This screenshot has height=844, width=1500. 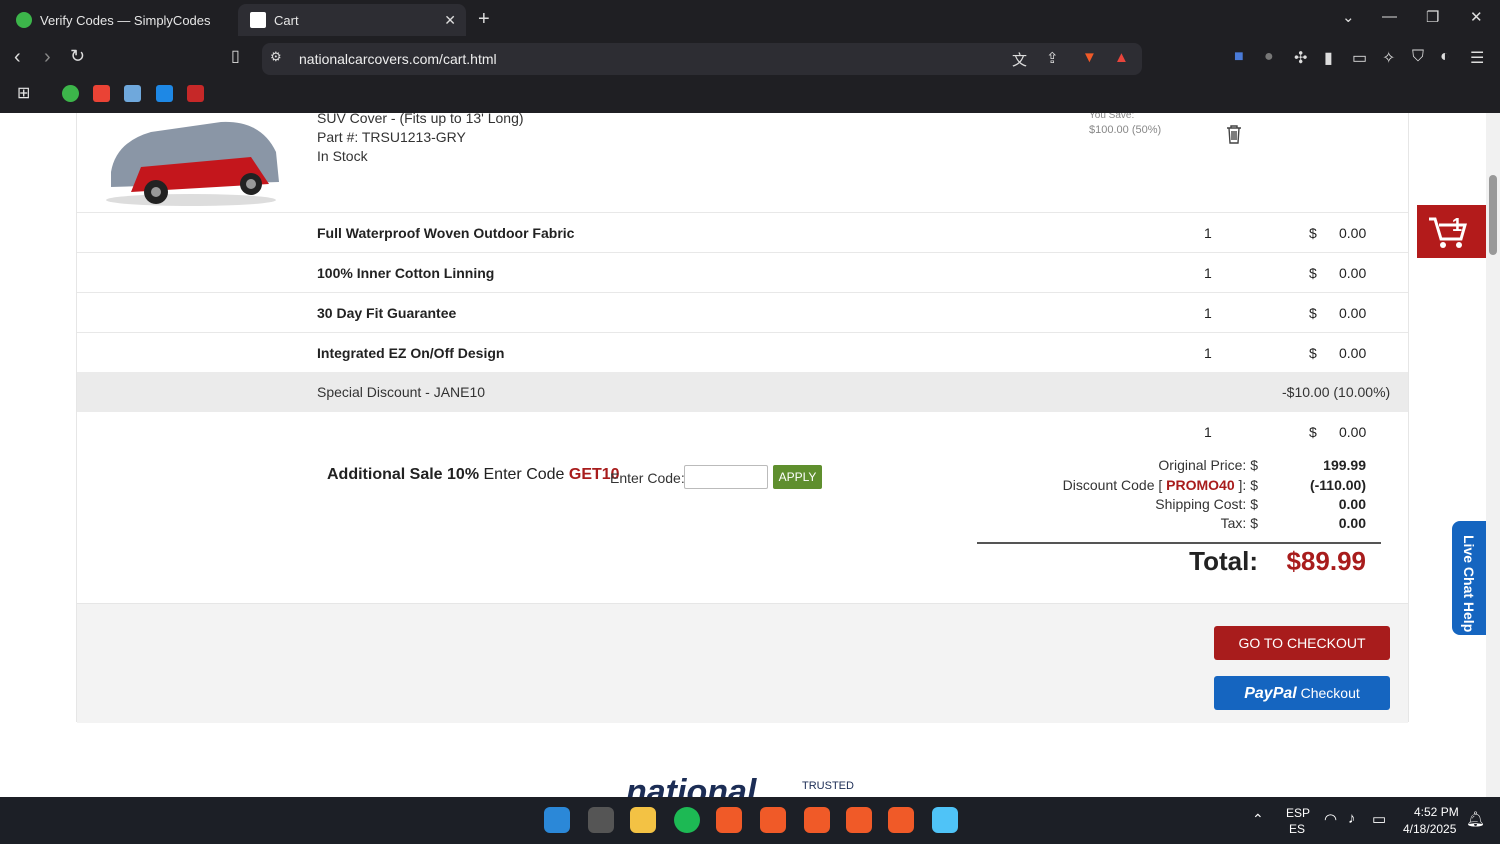 What do you see at coordinates (1475, 819) in the screenshot?
I see `notifications-icon: 🔔︎` at bounding box center [1475, 819].